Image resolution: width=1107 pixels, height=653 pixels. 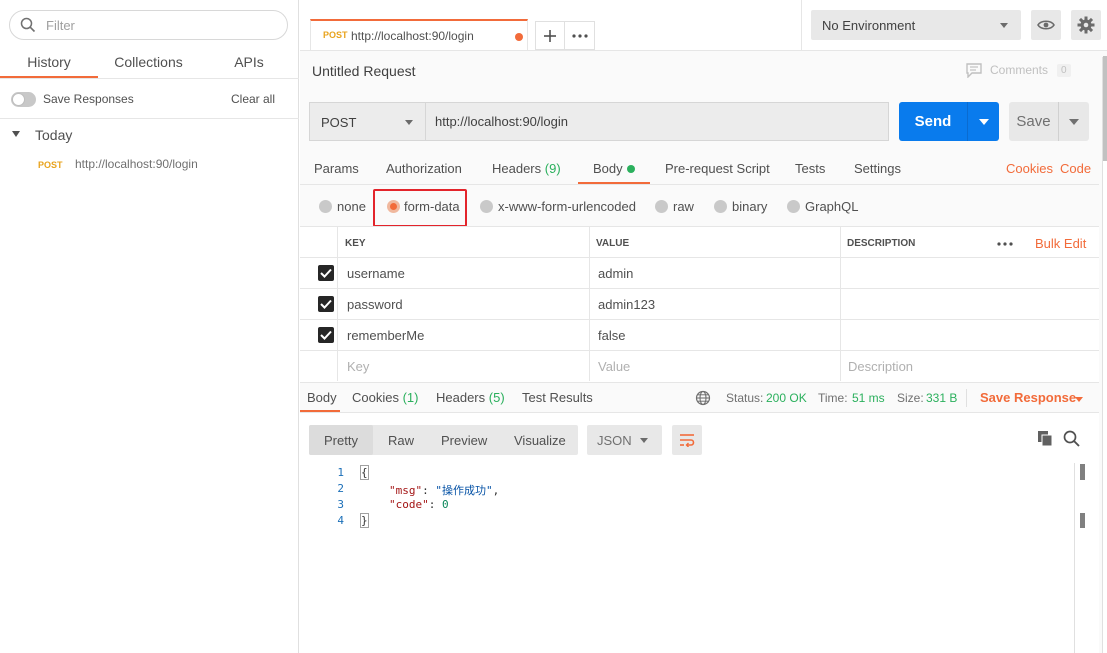 What do you see at coordinates (351, 206) in the screenshot?
I see `radio-none-label: none` at bounding box center [351, 206].